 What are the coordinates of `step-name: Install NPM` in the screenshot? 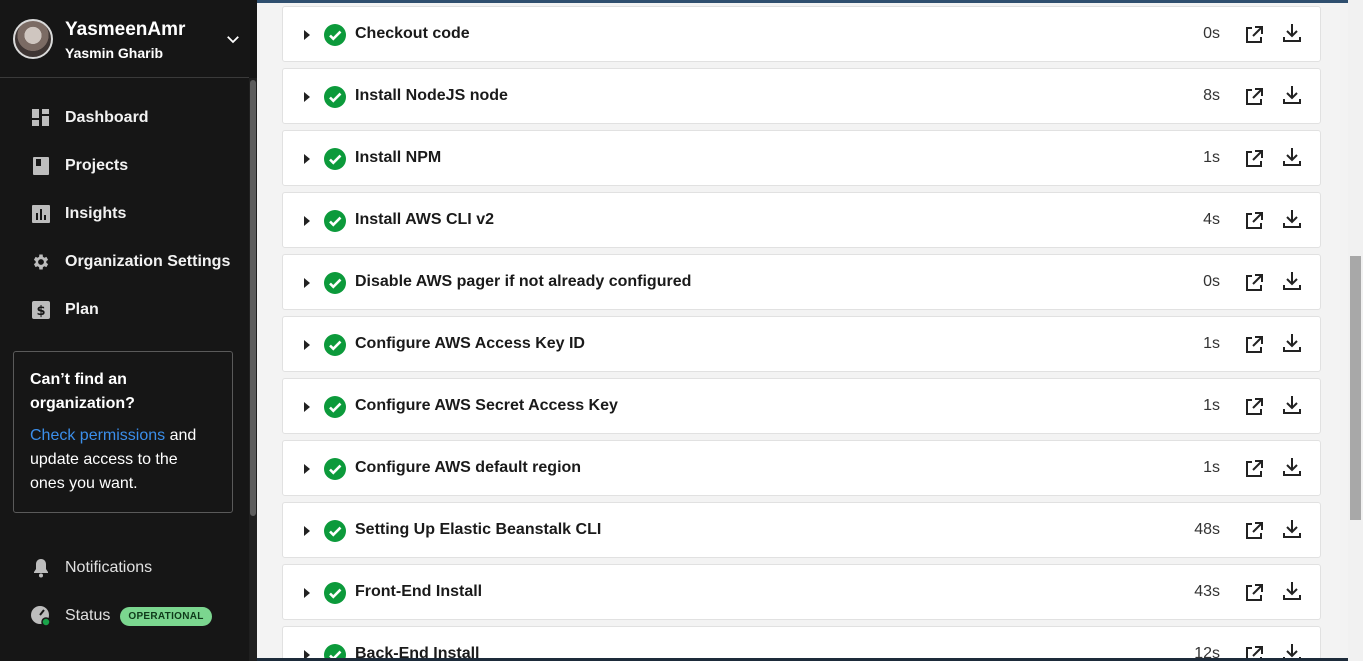 It's located at (398, 157).